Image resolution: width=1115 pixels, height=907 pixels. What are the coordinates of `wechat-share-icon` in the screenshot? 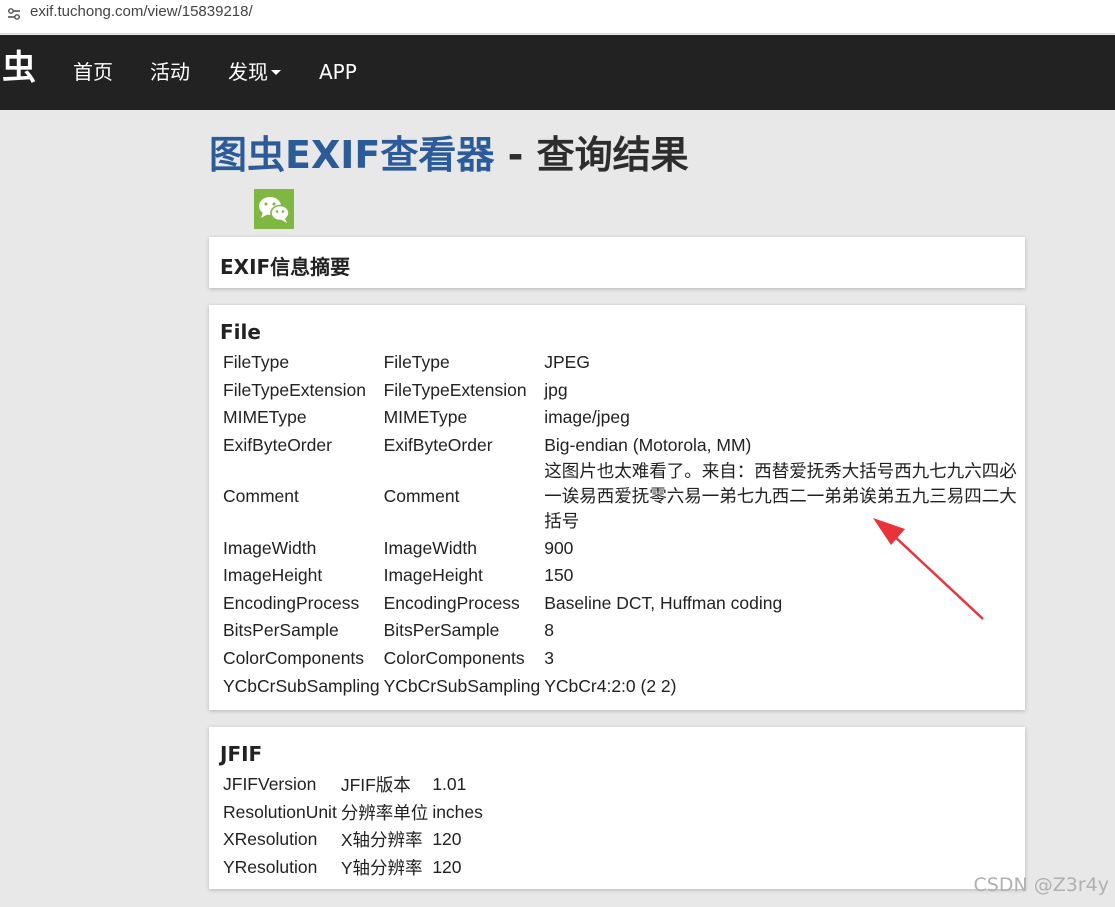 It's located at (274, 209).